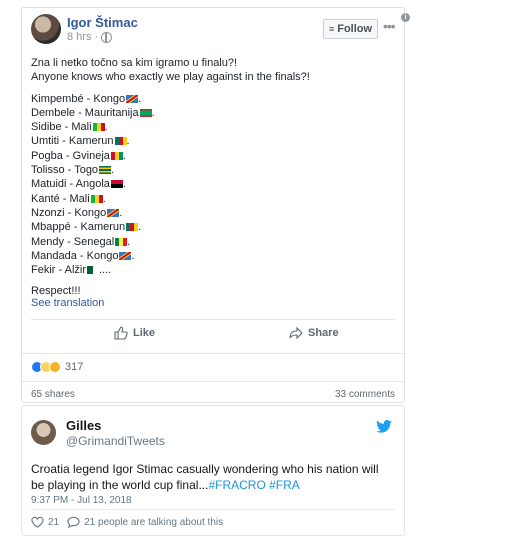 The image size is (523, 545). I want to click on senegal-flag-icon, so click(121, 241).